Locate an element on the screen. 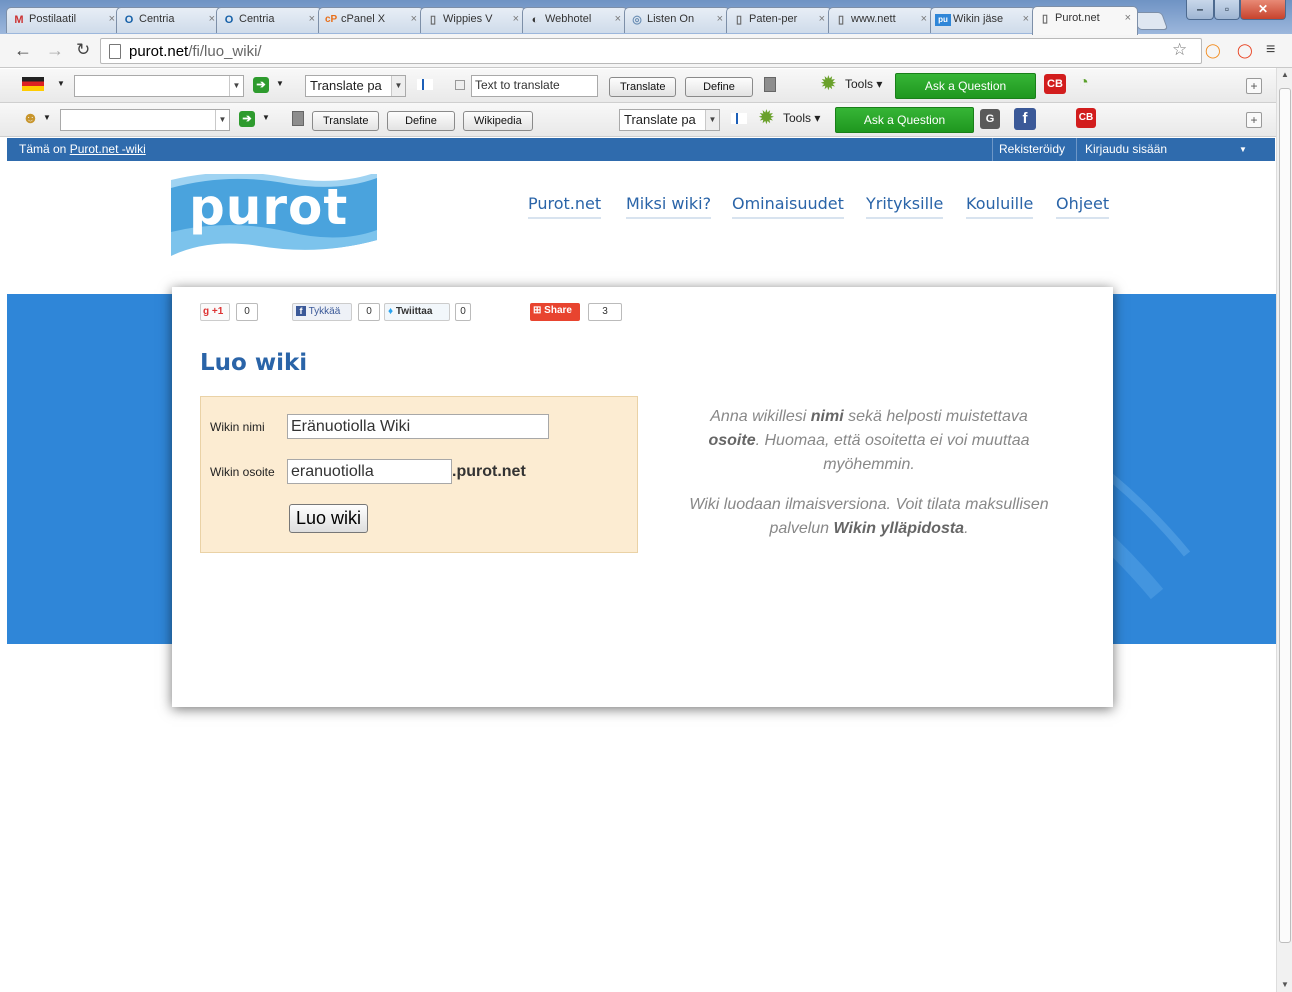  vertical-scrollbar: ▲ ▼ is located at coordinates (1284, 530).